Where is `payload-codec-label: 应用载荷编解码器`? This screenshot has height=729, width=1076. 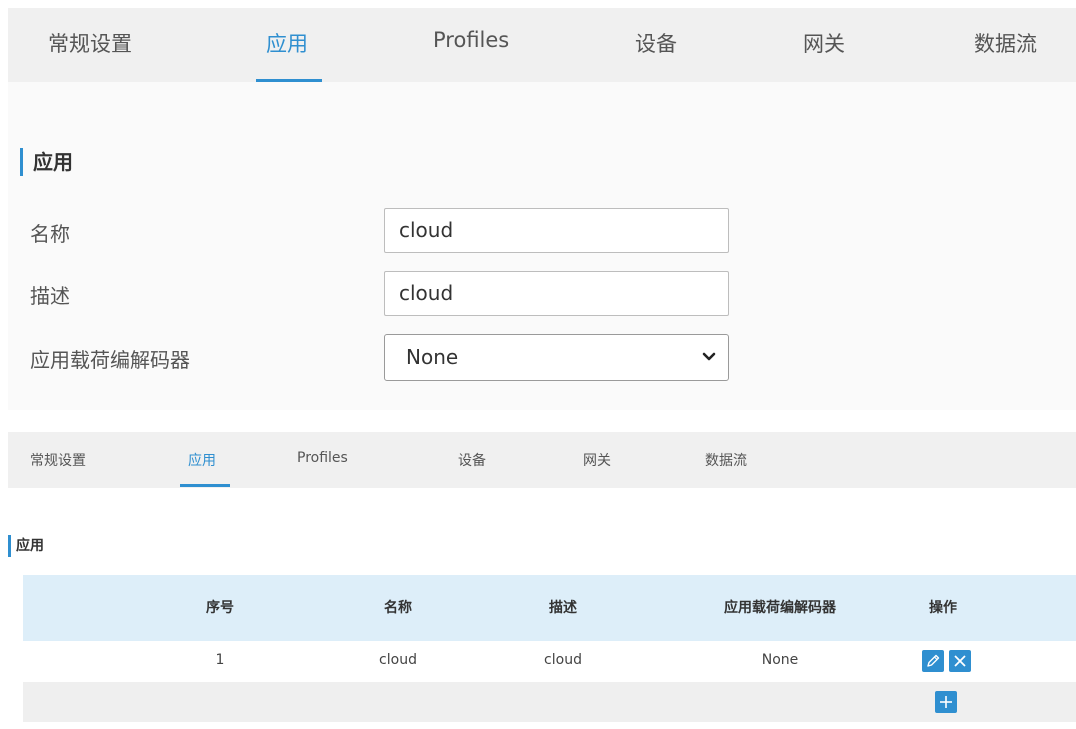 payload-codec-label: 应用载荷编解码器 is located at coordinates (110, 360).